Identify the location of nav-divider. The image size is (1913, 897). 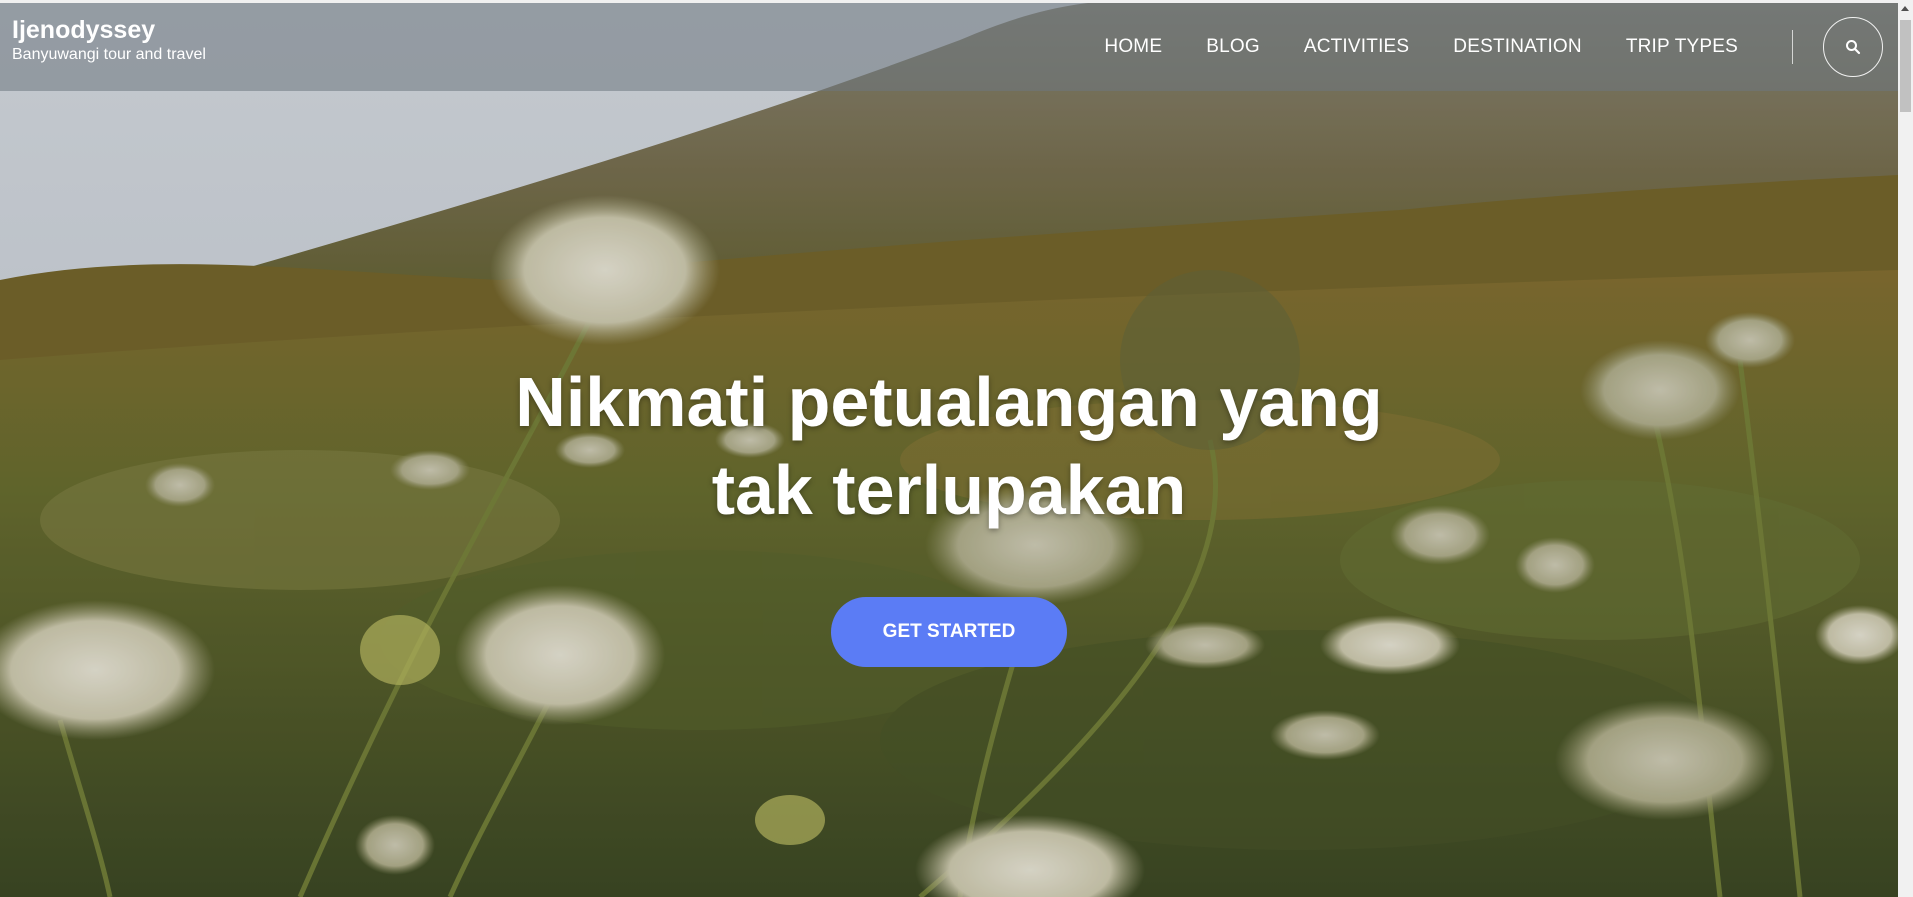
(1792, 47).